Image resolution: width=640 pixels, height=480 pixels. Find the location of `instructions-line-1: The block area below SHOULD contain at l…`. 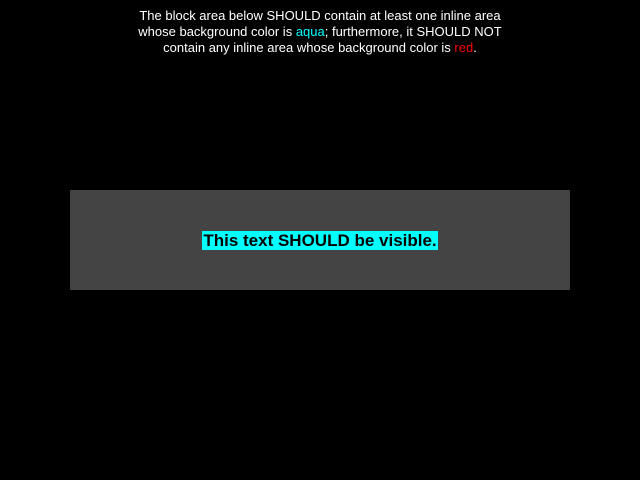

instructions-line-1: The block area below SHOULD contain at l… is located at coordinates (320, 15).